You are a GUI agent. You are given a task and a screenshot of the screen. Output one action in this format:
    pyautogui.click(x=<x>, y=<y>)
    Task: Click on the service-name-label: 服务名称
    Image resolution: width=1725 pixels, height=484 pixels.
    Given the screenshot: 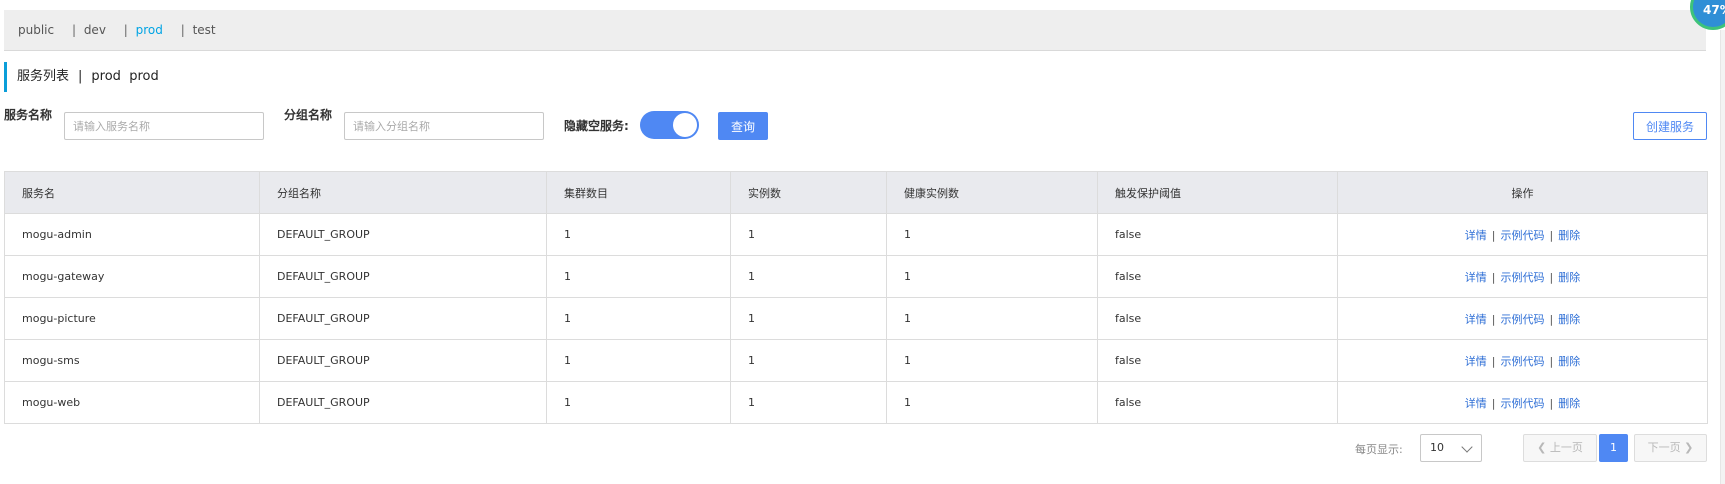 What is the action you would take?
    pyautogui.click(x=28, y=115)
    